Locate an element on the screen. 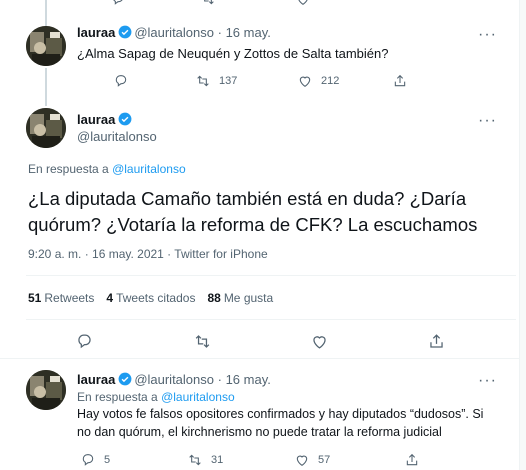 The width and height of the screenshot is (526, 470). thread-line-top is located at coordinates (46, 13).